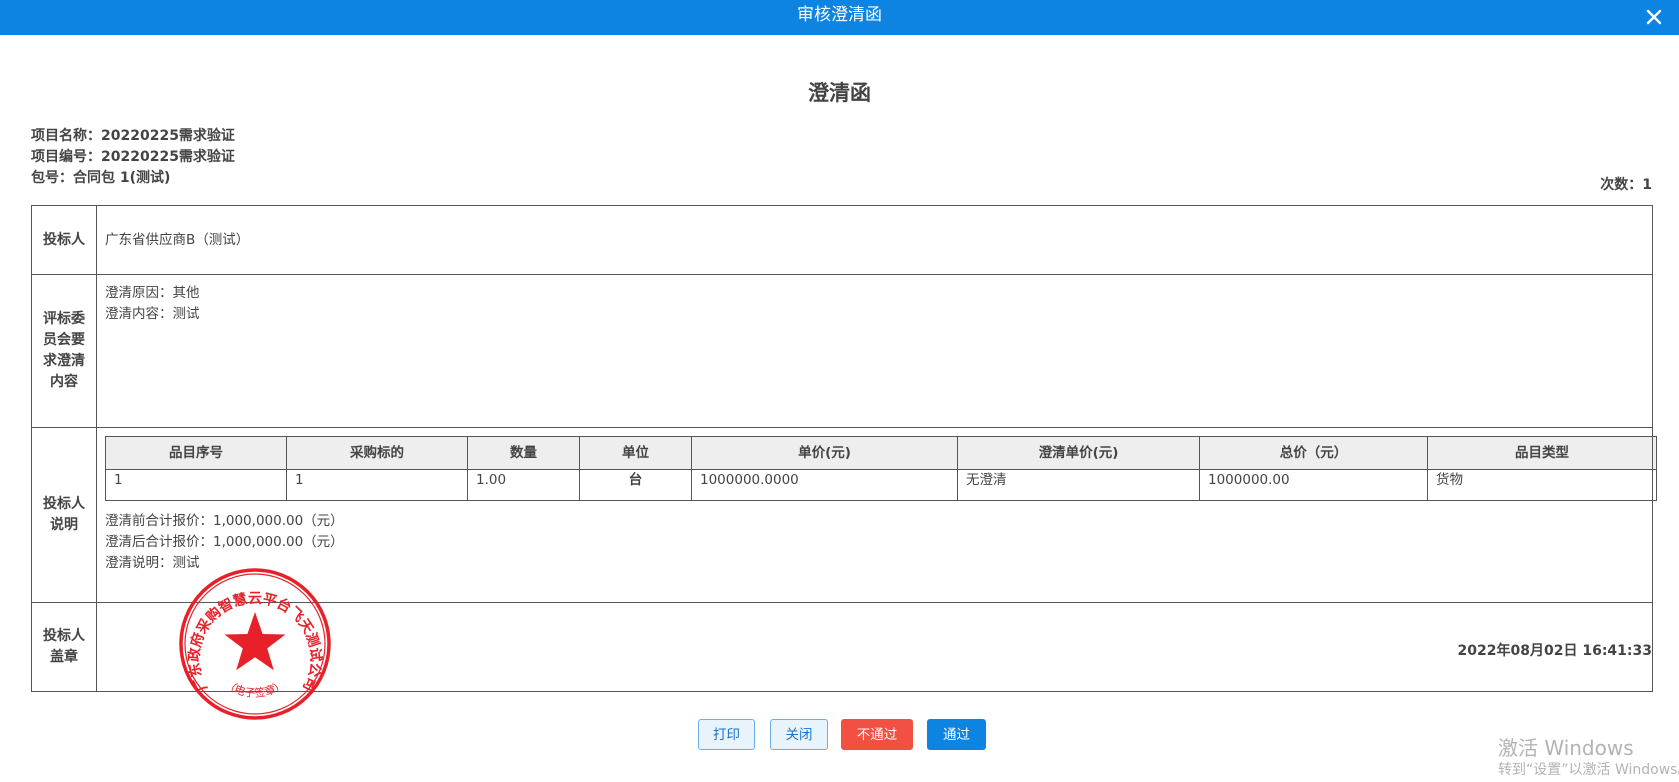  What do you see at coordinates (726, 734) in the screenshot?
I see `print-button: 打印` at bounding box center [726, 734].